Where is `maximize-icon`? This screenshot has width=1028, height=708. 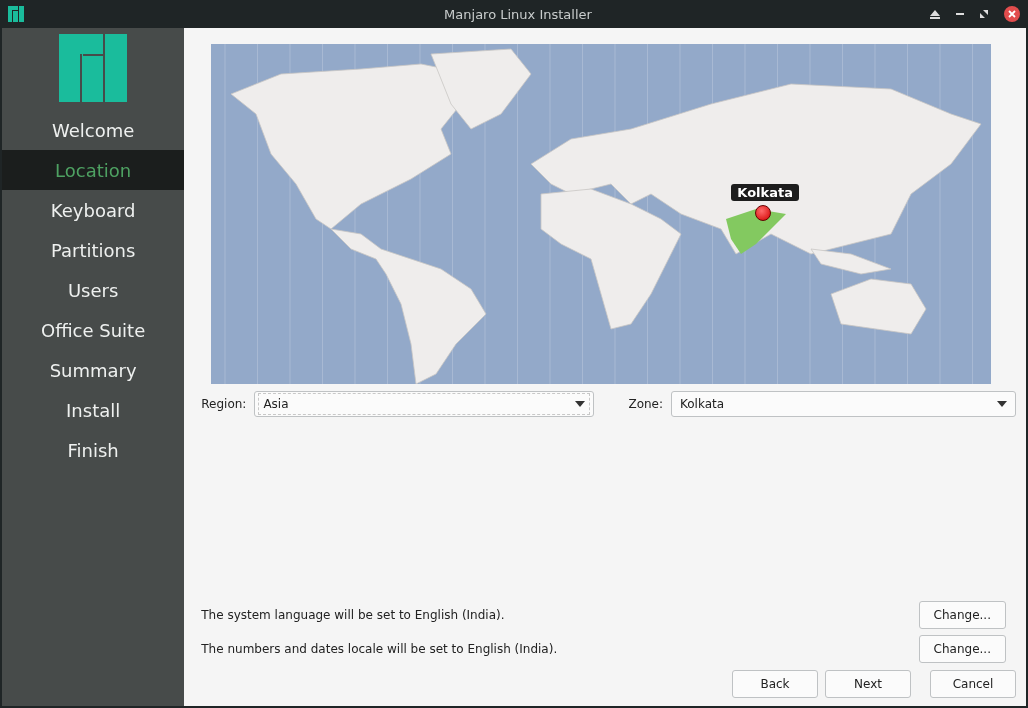
maximize-icon is located at coordinates (984, 14).